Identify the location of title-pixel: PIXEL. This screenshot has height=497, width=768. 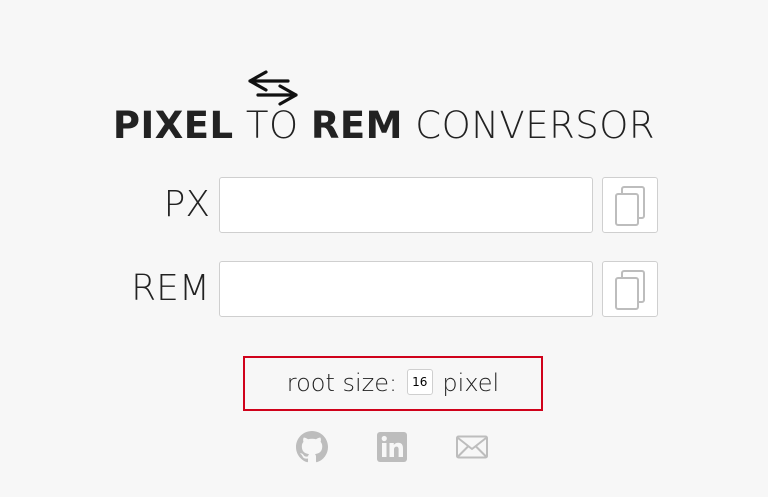
(173, 125).